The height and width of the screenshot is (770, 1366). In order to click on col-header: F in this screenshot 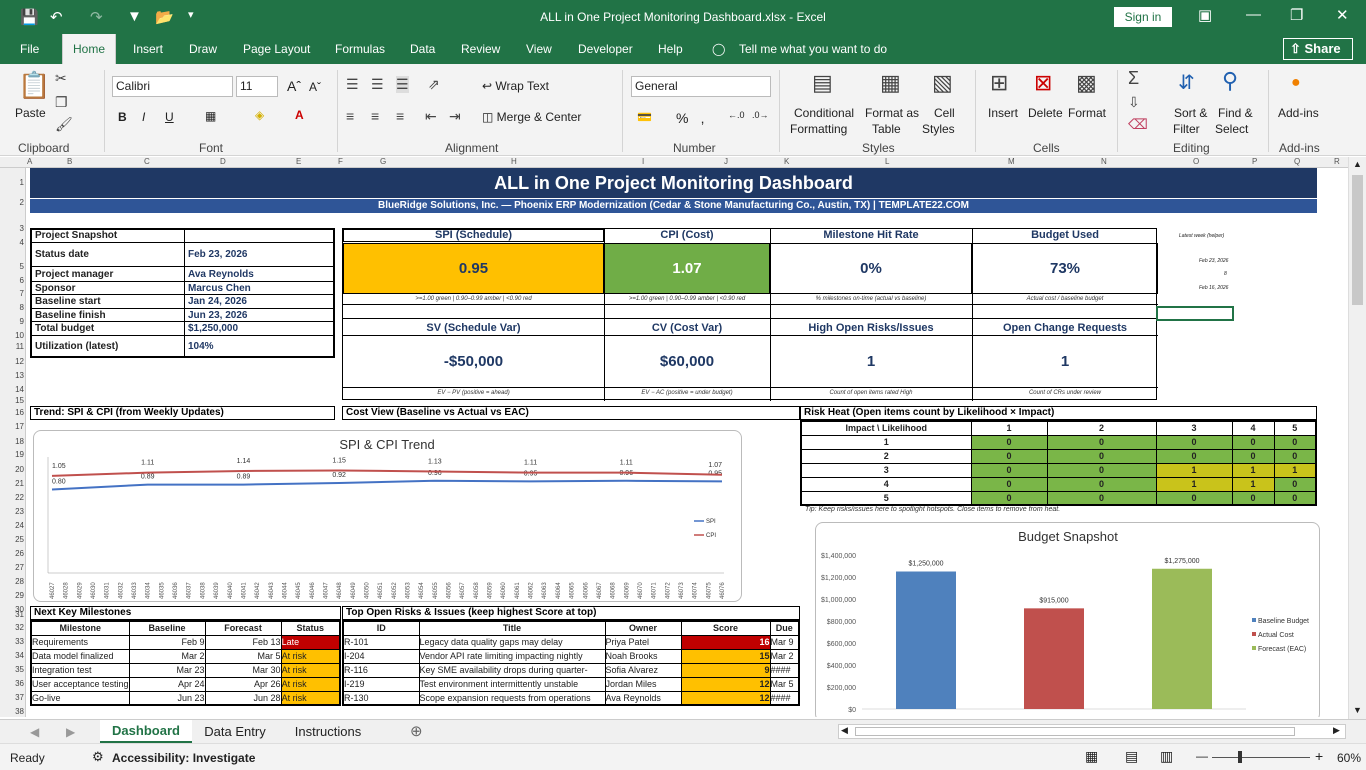, I will do `click(340, 161)`.